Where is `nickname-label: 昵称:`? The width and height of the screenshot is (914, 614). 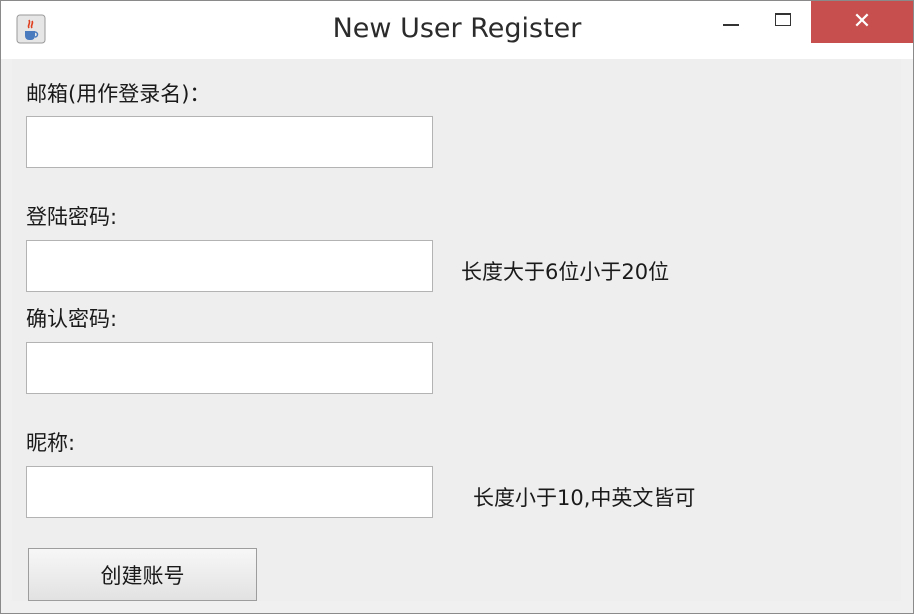
nickname-label: 昵称: is located at coordinates (51, 443).